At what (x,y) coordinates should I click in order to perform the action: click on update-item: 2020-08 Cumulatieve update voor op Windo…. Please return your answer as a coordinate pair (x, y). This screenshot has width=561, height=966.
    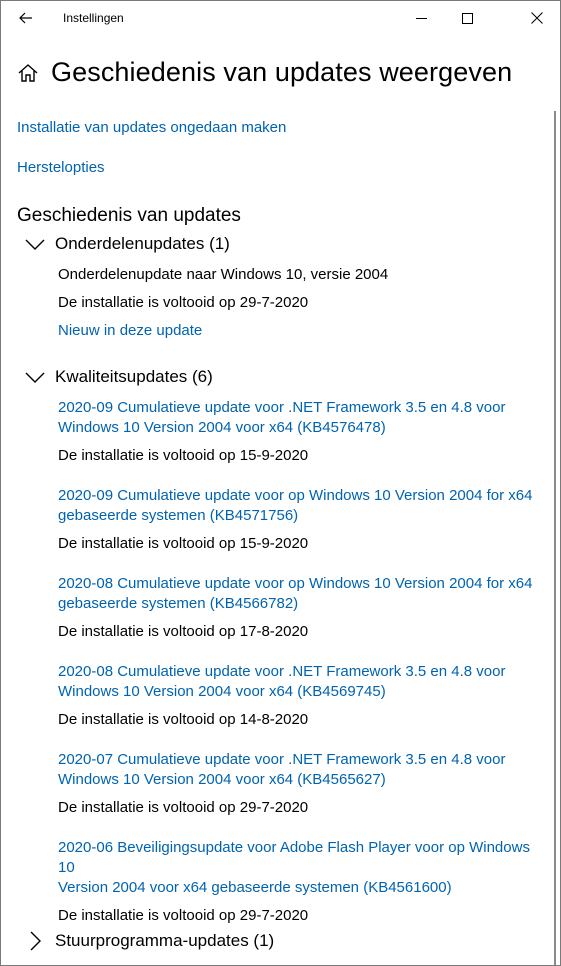
    Looking at the image, I should click on (303, 608).